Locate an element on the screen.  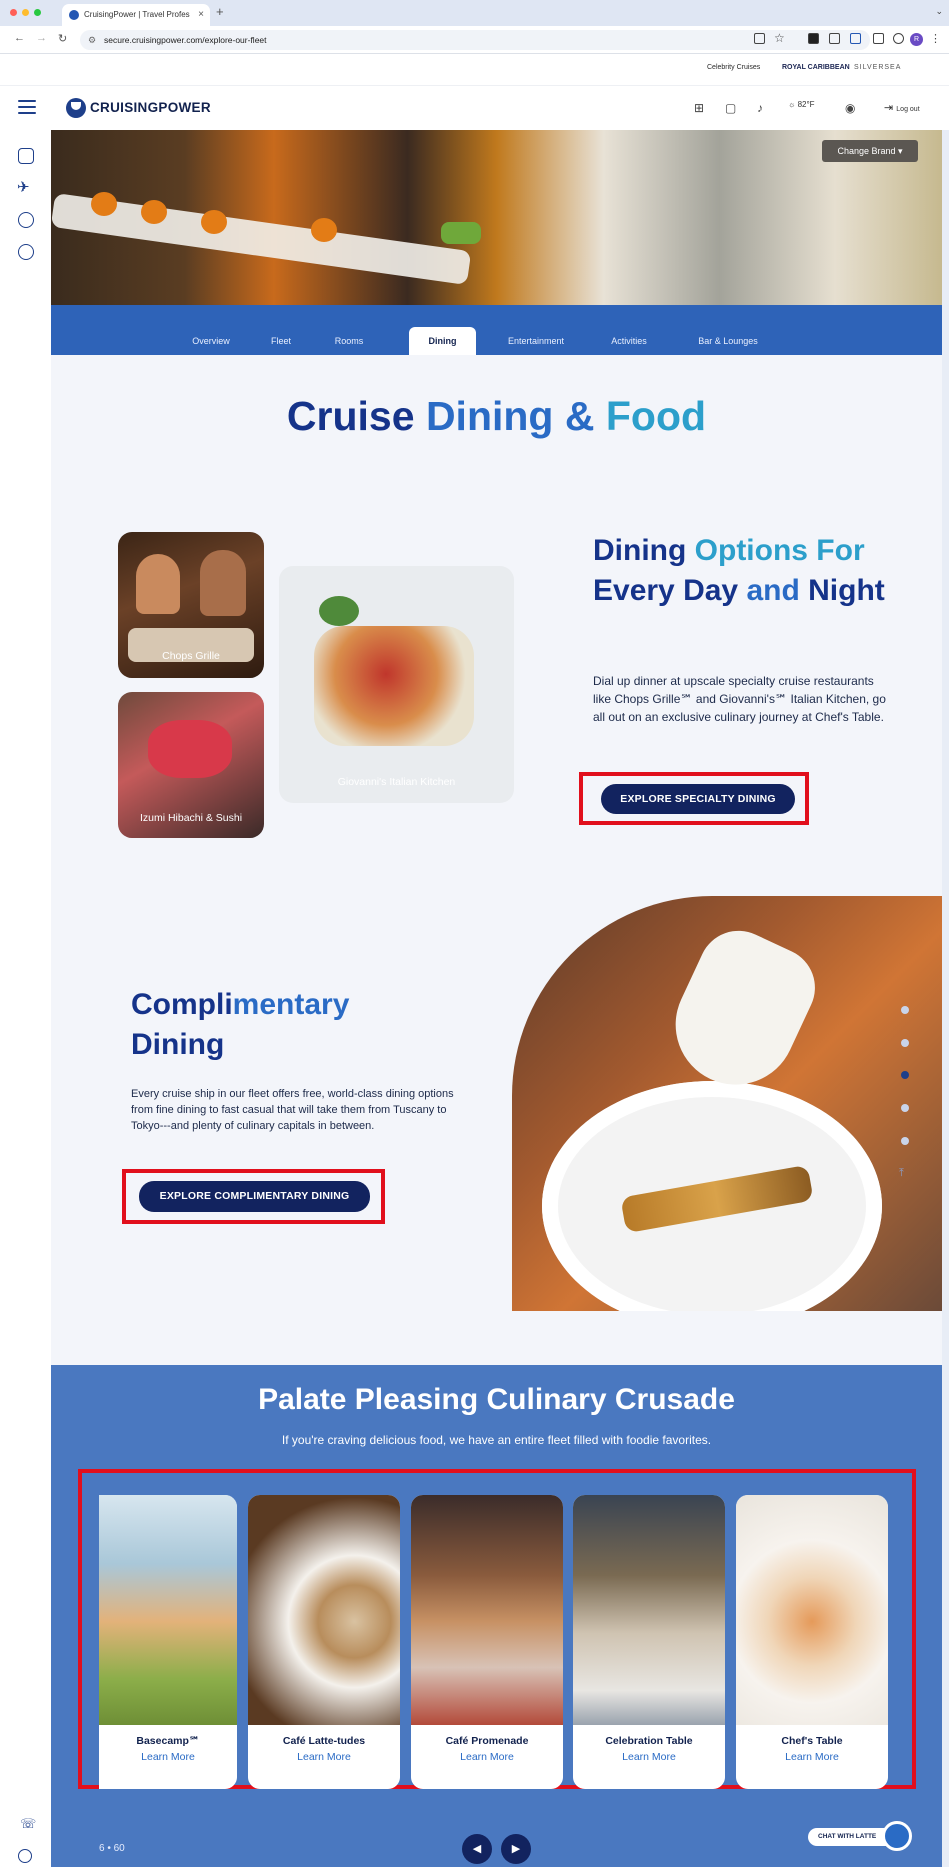
celebrity-brand-logo: Celebrity Cruises is located at coordinates (733, 67).